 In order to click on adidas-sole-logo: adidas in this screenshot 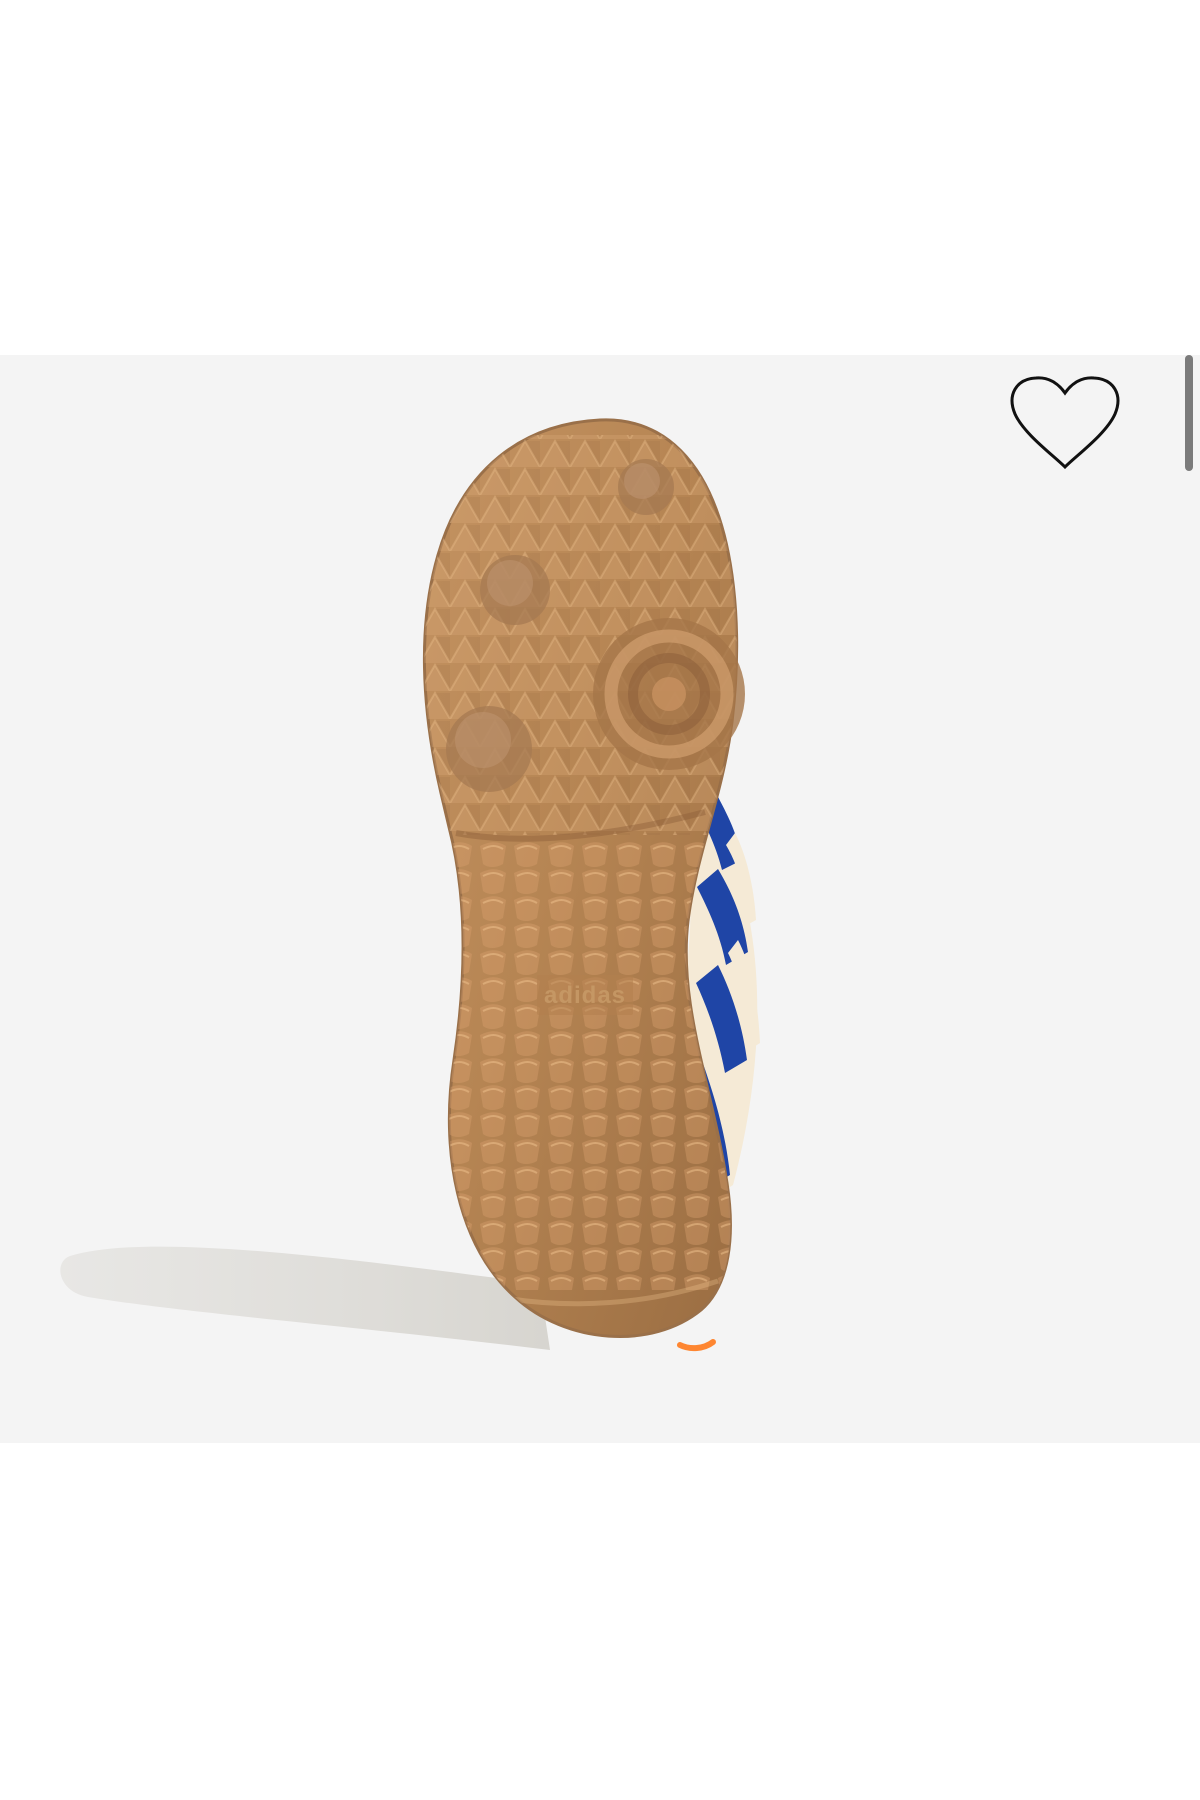, I will do `click(585, 995)`.